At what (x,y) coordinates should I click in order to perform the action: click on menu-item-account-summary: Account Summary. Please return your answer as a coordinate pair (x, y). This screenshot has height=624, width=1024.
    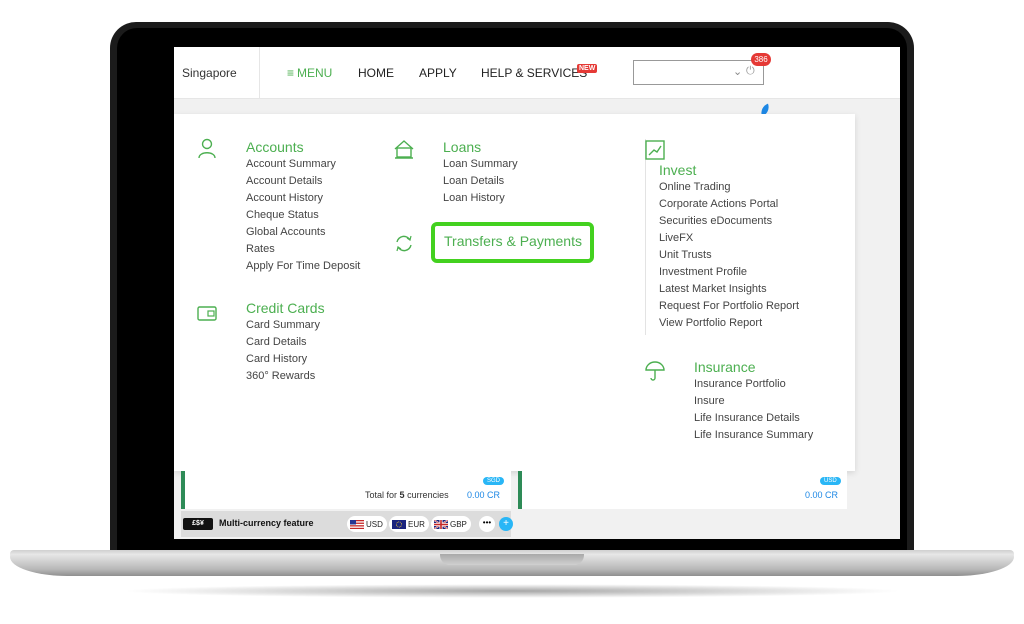
    Looking at the image, I should click on (303, 164).